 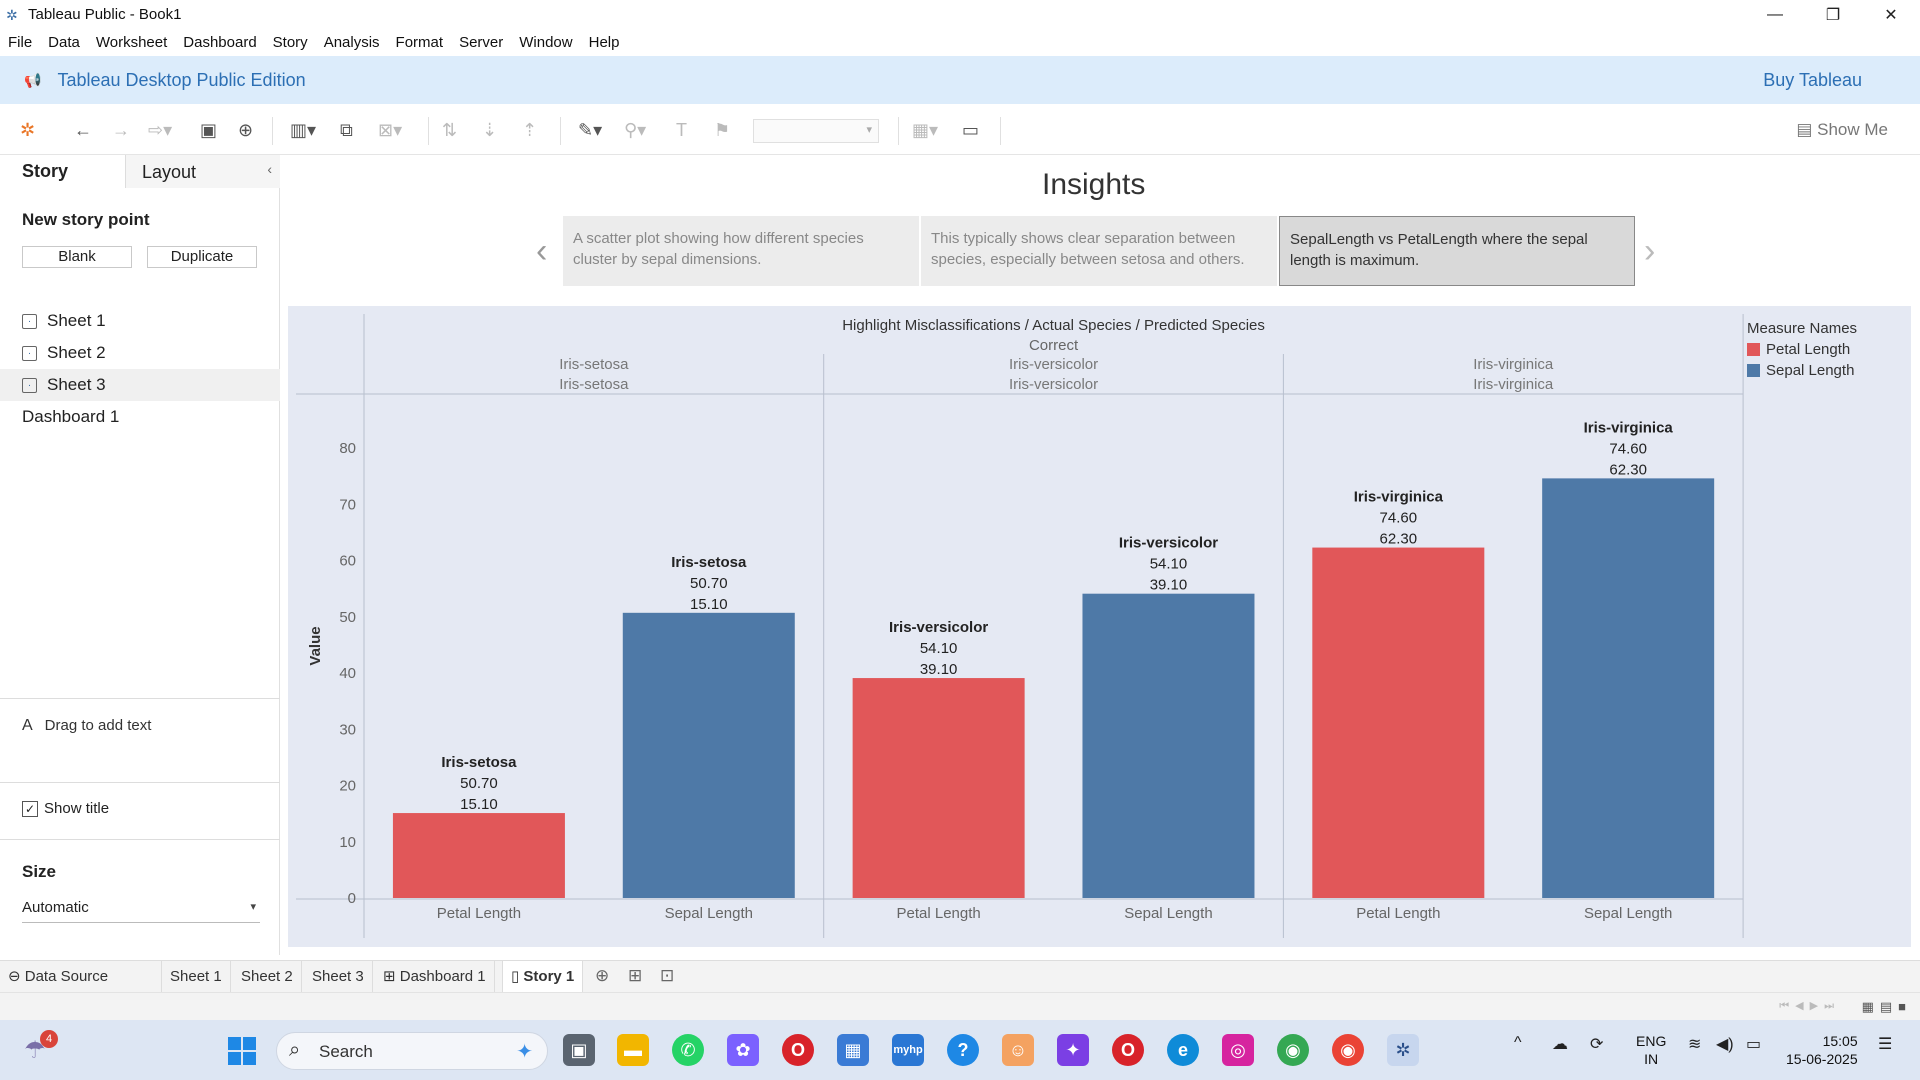 I want to click on sheet-view-toggle-icon: ▦▤■, so click(x=1887, y=1007).